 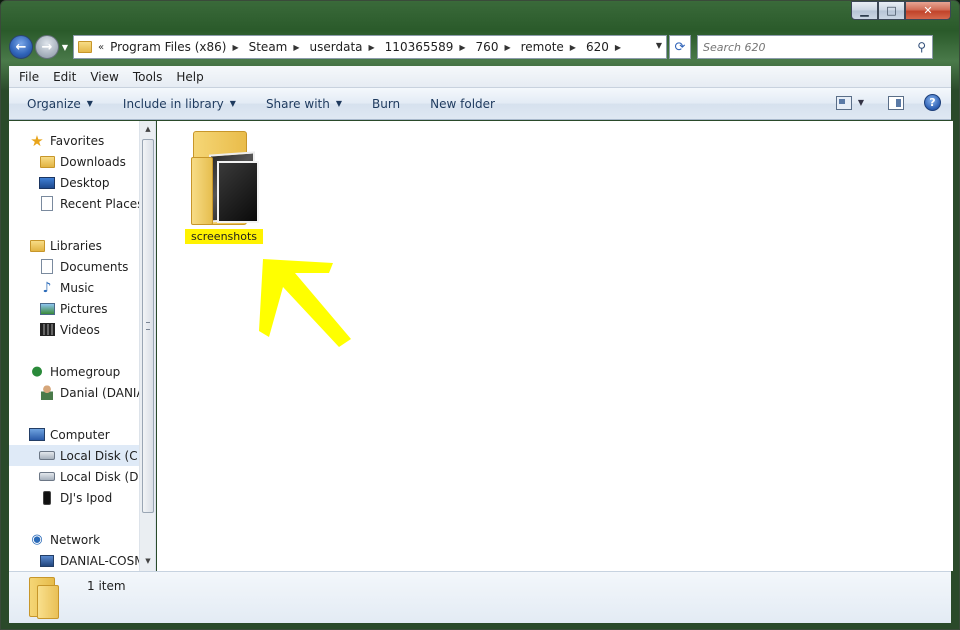 I want to click on sidebar-item-label: Local Disk (D:), so click(x=100, y=476).